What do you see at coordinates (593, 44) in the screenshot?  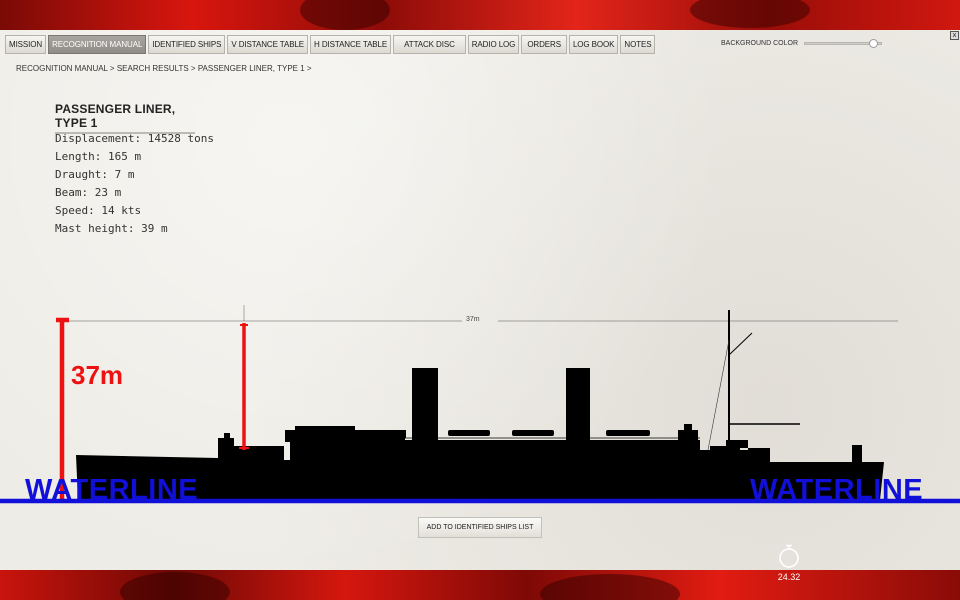 I see `tab-log-book: LOG BOOK` at bounding box center [593, 44].